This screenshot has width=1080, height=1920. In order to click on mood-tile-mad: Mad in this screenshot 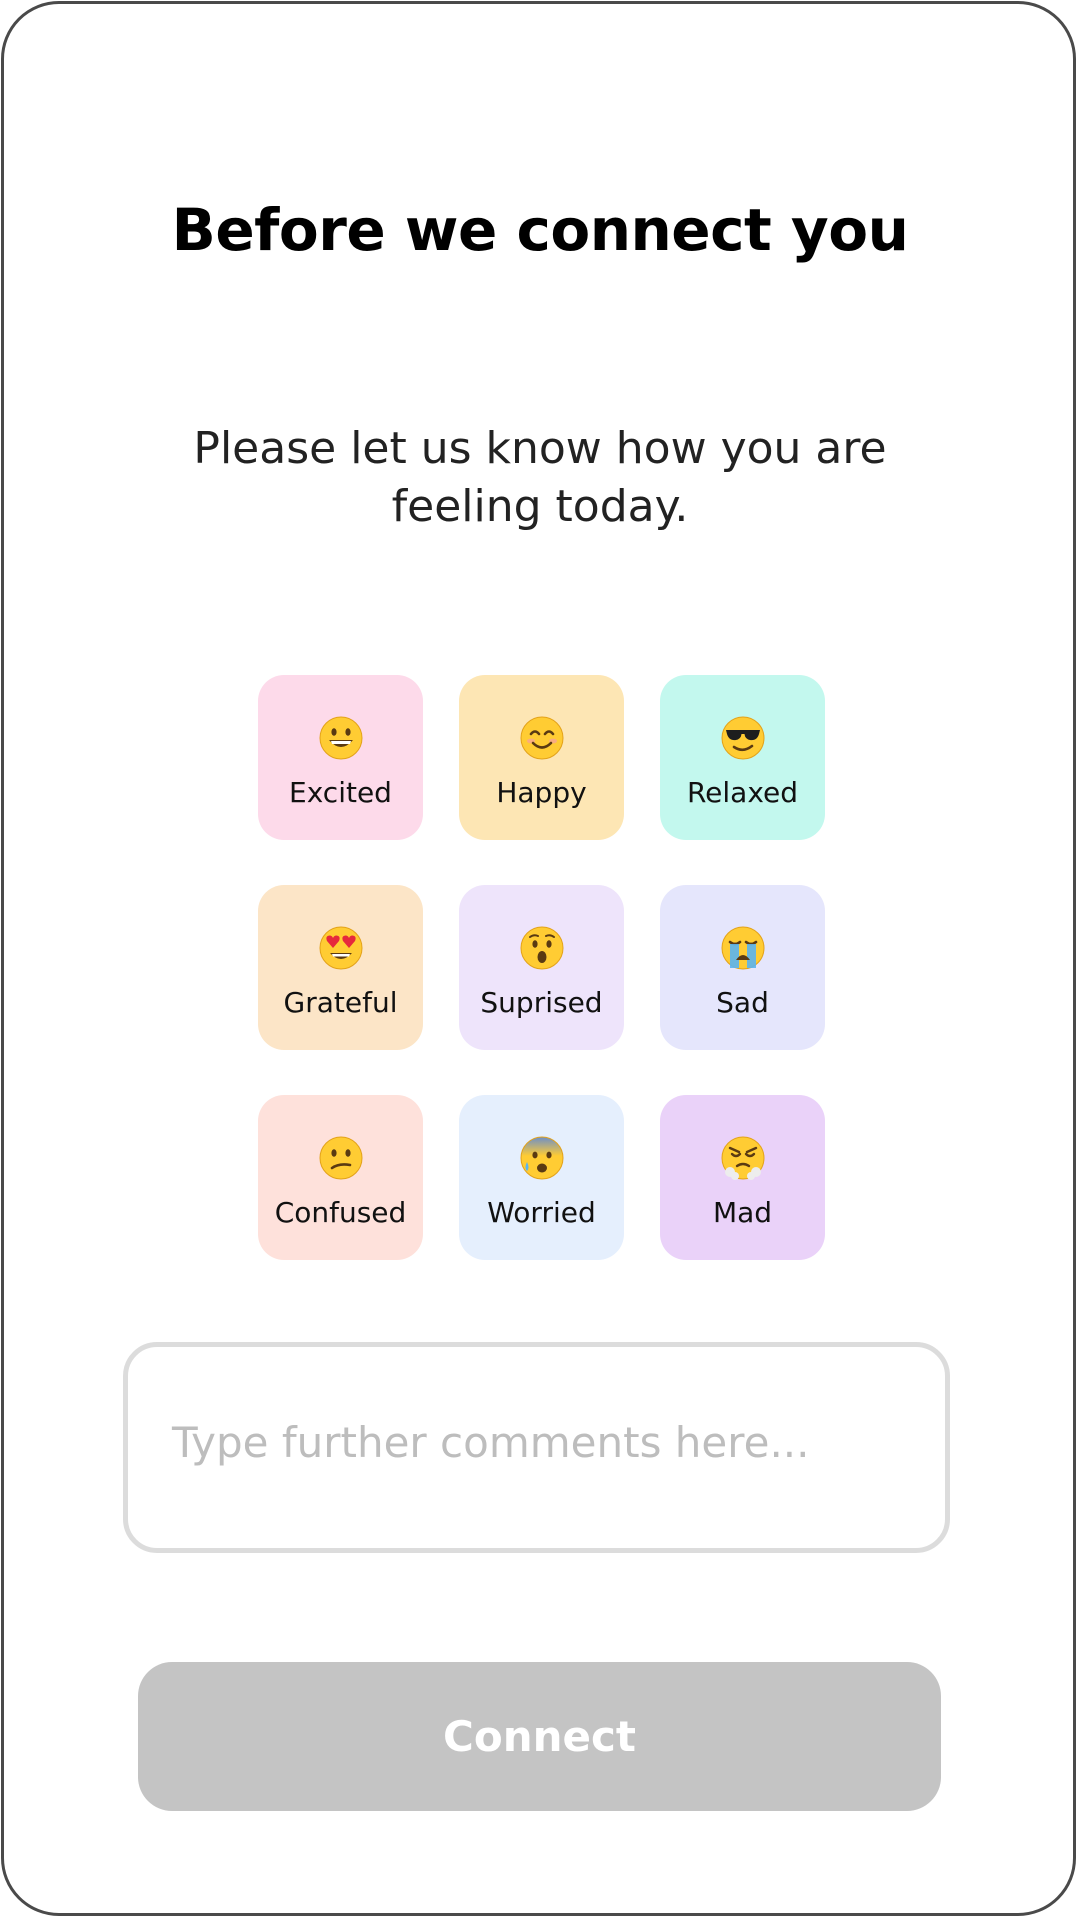, I will do `click(742, 1177)`.